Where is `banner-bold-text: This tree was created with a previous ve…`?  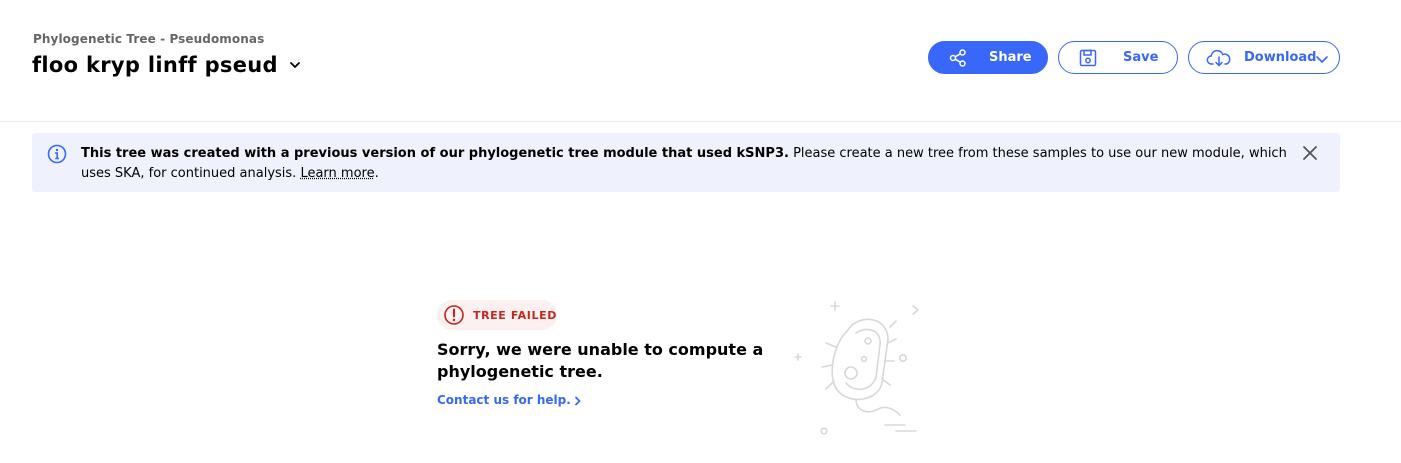
banner-bold-text: This tree was created with a previous ve… is located at coordinates (435, 153).